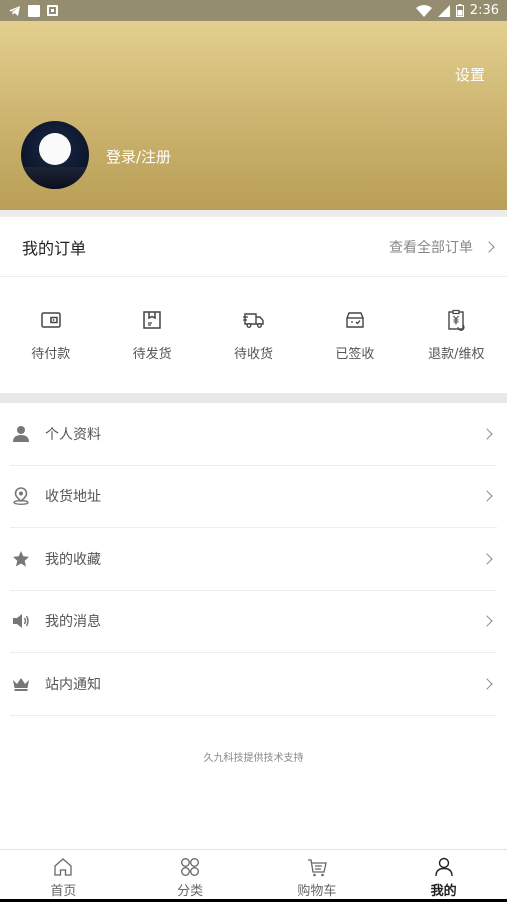 The image size is (507, 902). What do you see at coordinates (190, 867) in the screenshot?
I see `category-icon` at bounding box center [190, 867].